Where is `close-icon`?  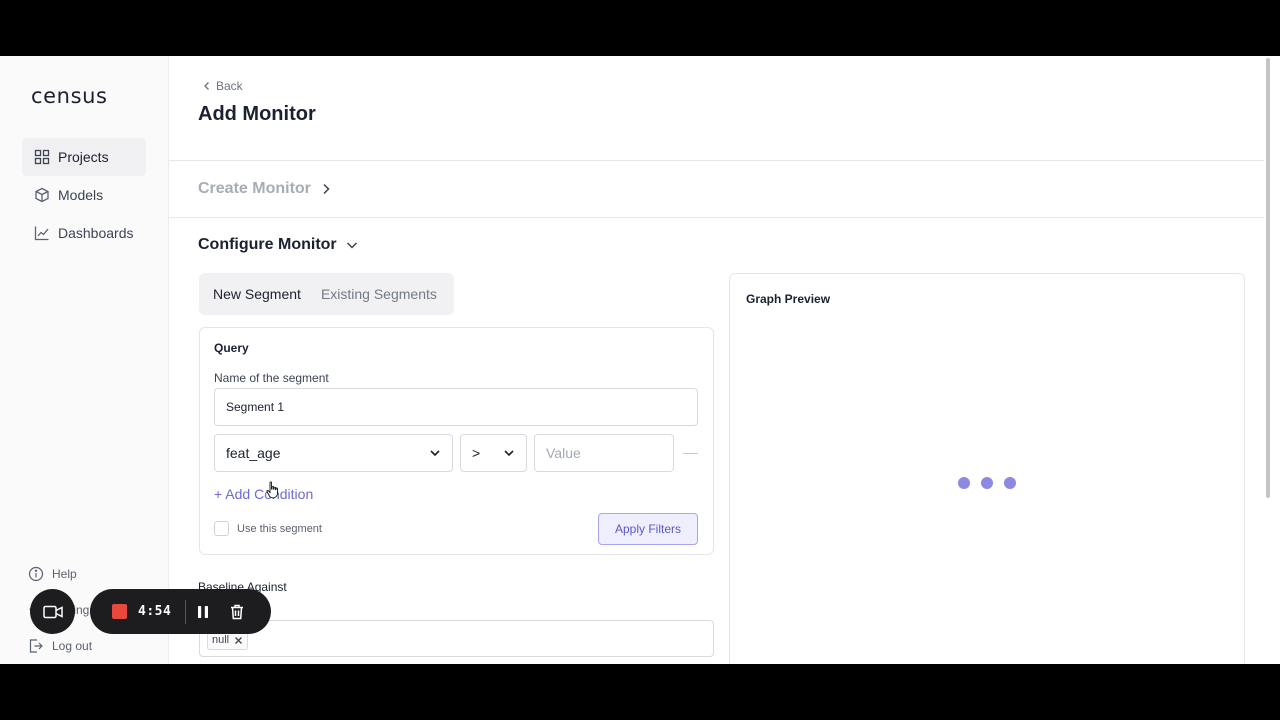
close-icon is located at coordinates (238, 640).